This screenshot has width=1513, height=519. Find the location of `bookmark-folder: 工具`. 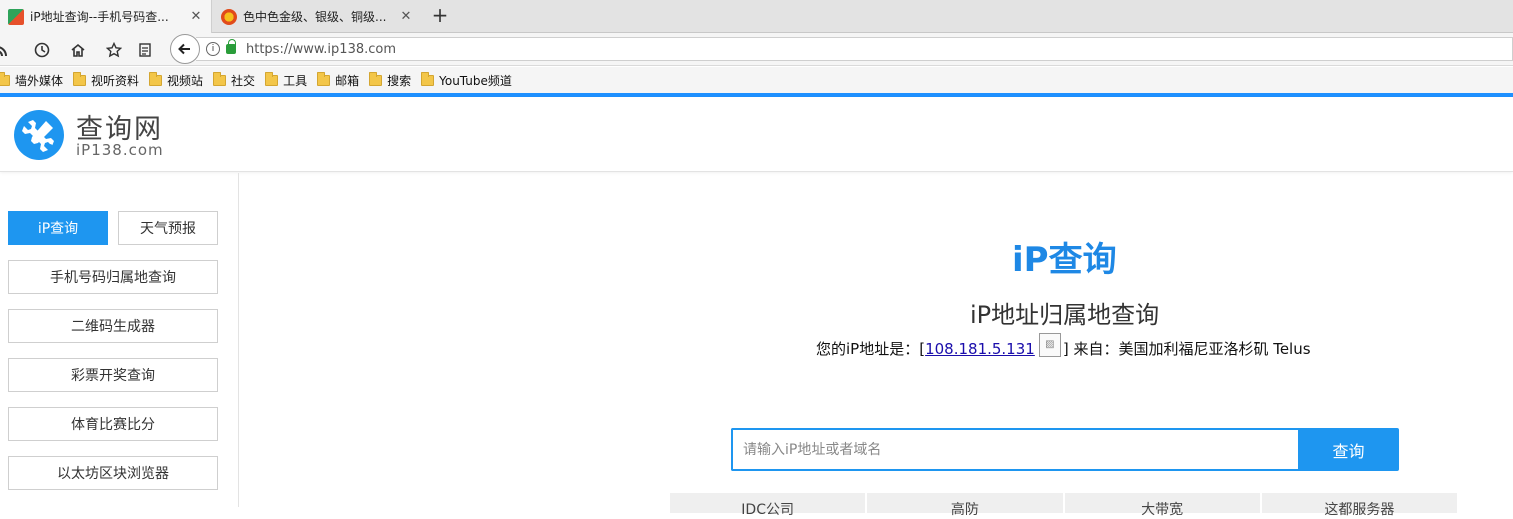

bookmark-folder: 工具 is located at coordinates (286, 80).